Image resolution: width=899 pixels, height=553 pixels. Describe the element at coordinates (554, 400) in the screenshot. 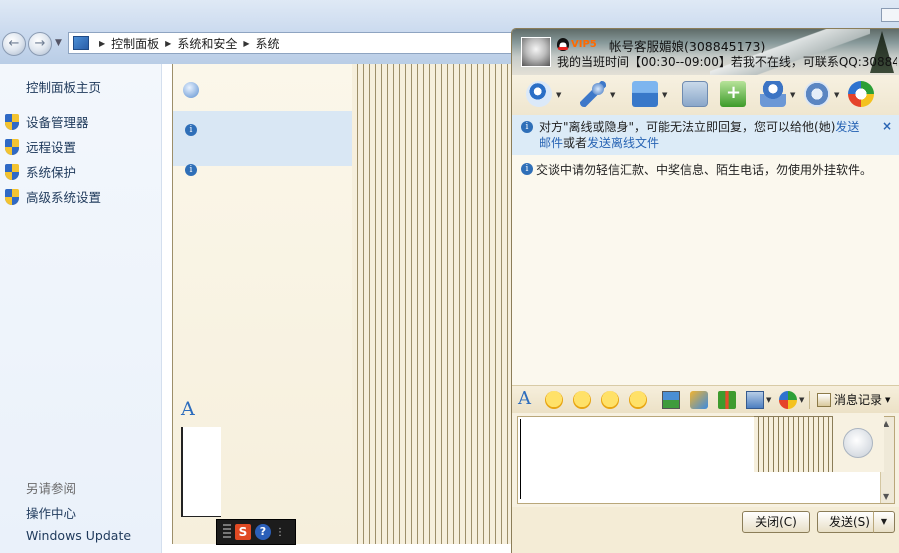

I see `emoji-icon` at that location.